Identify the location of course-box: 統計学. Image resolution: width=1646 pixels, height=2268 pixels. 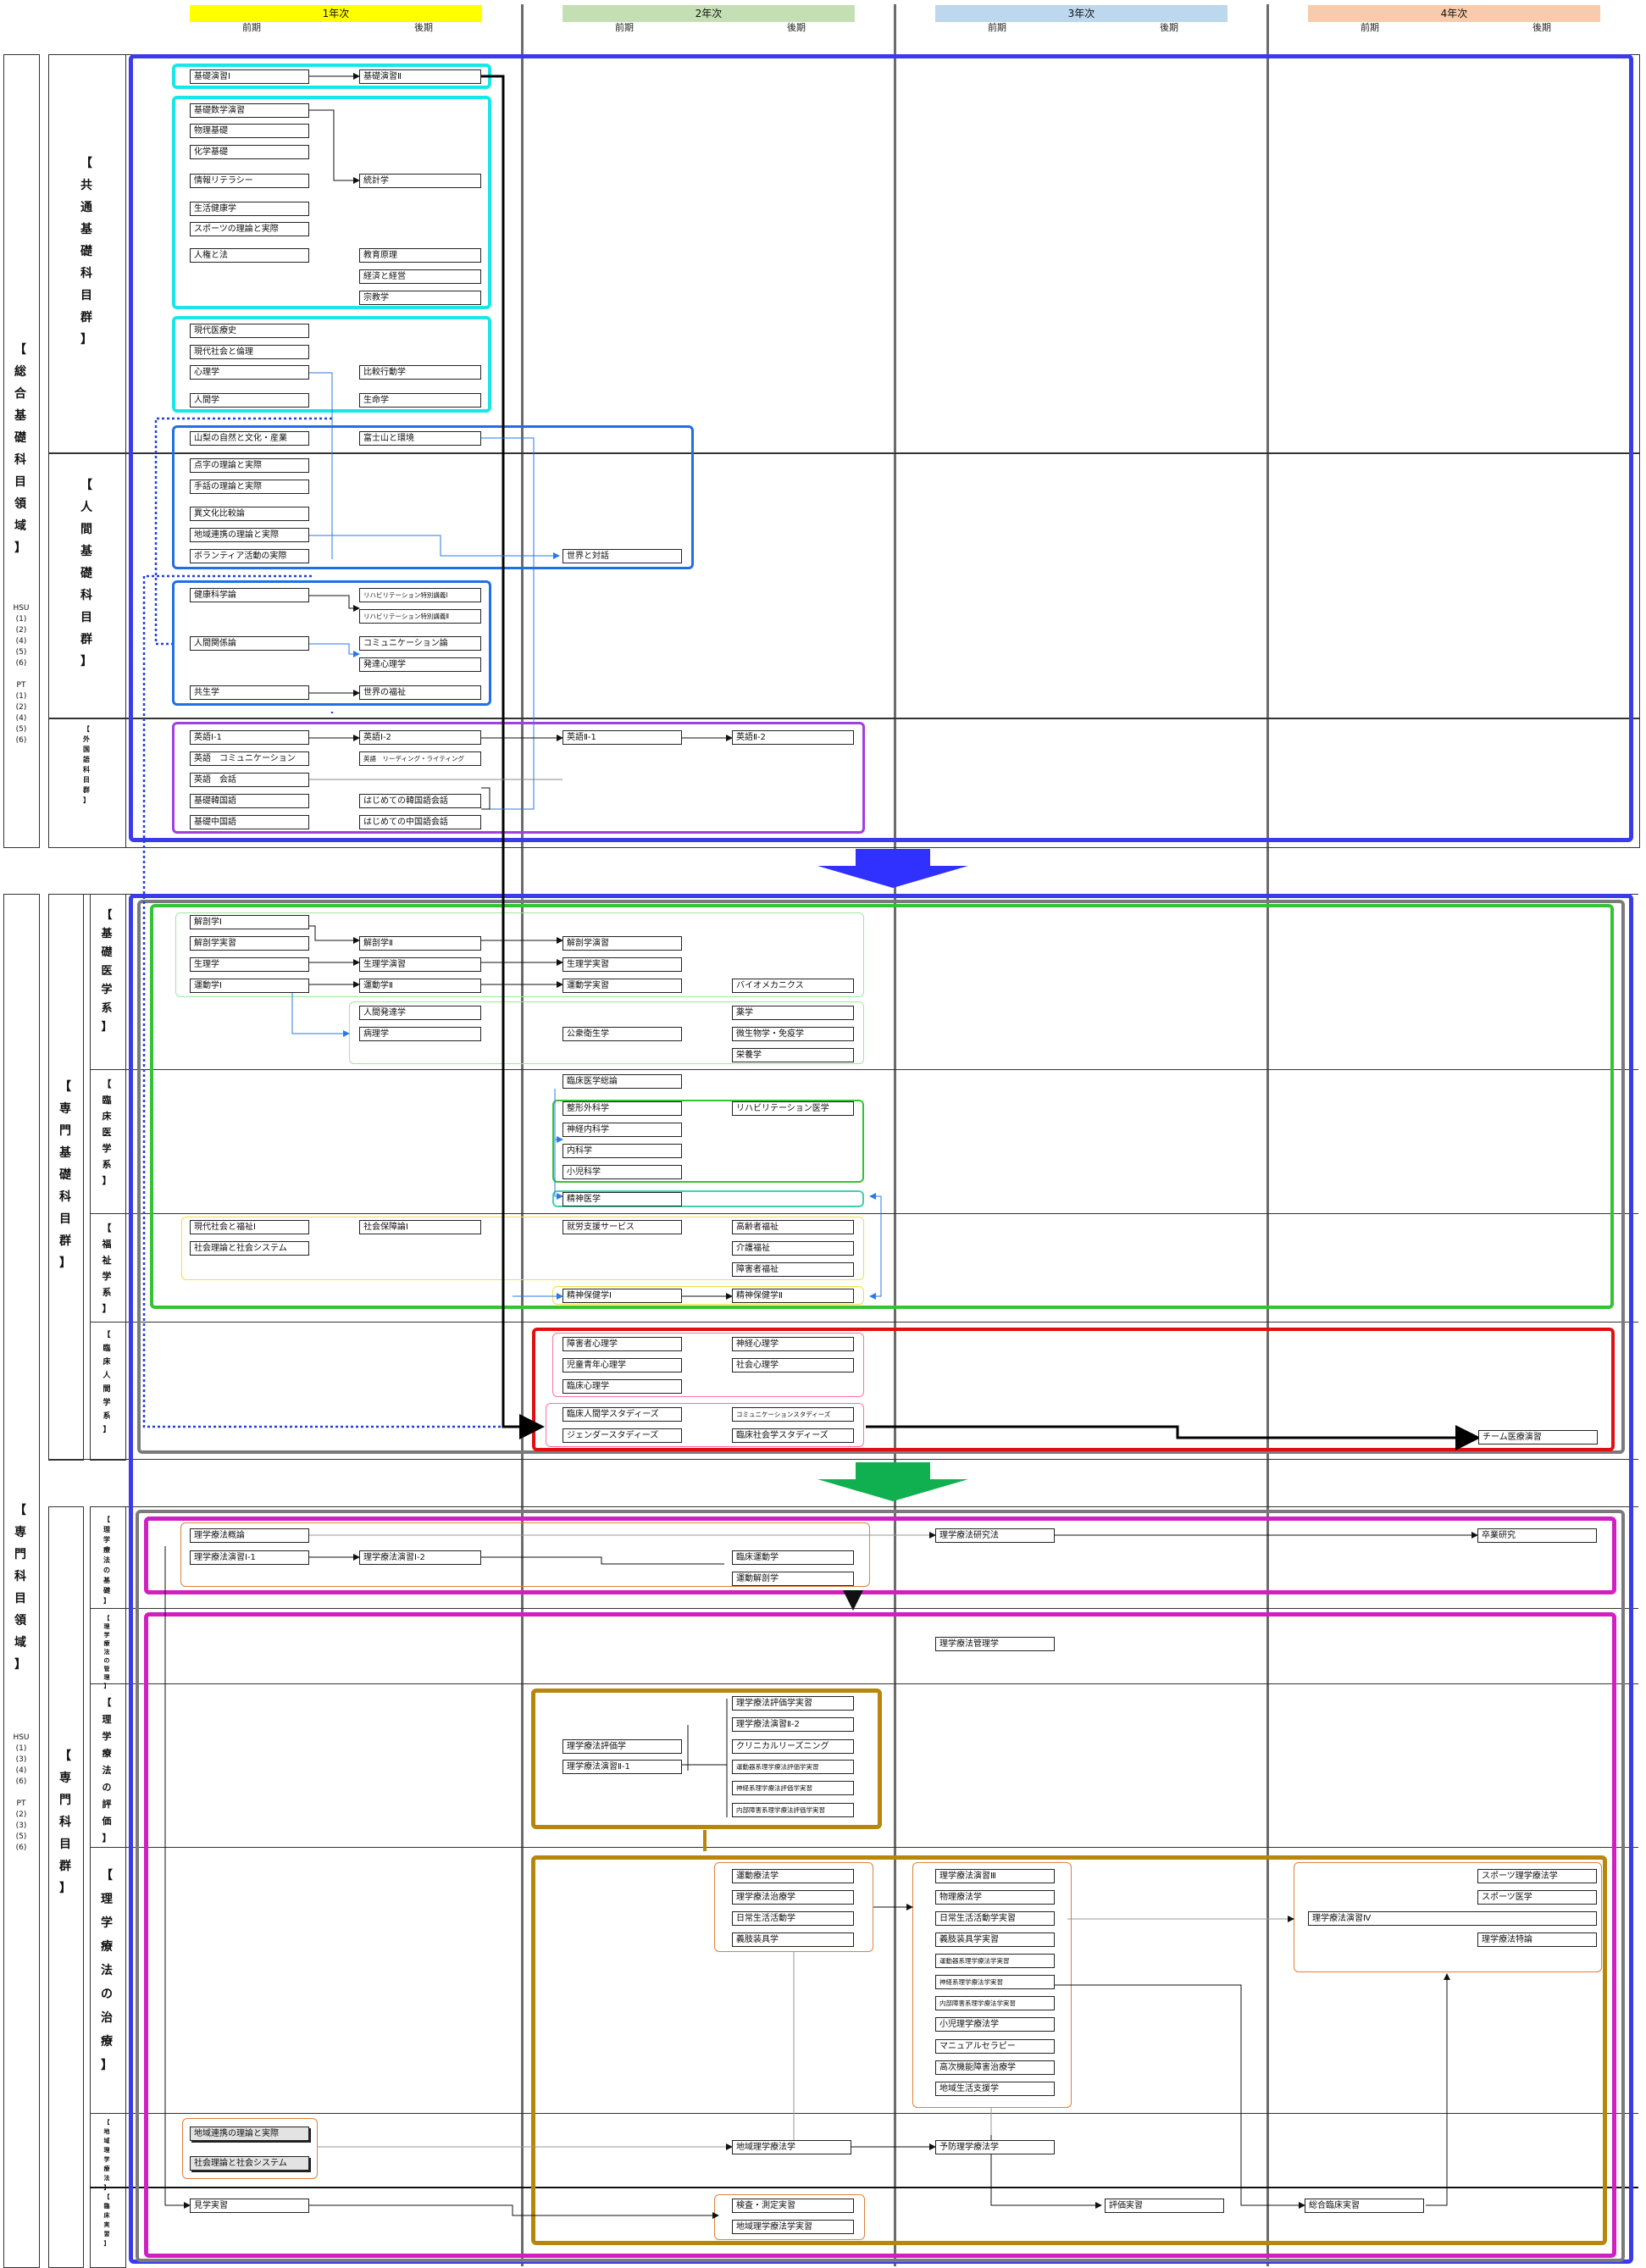
(420, 181).